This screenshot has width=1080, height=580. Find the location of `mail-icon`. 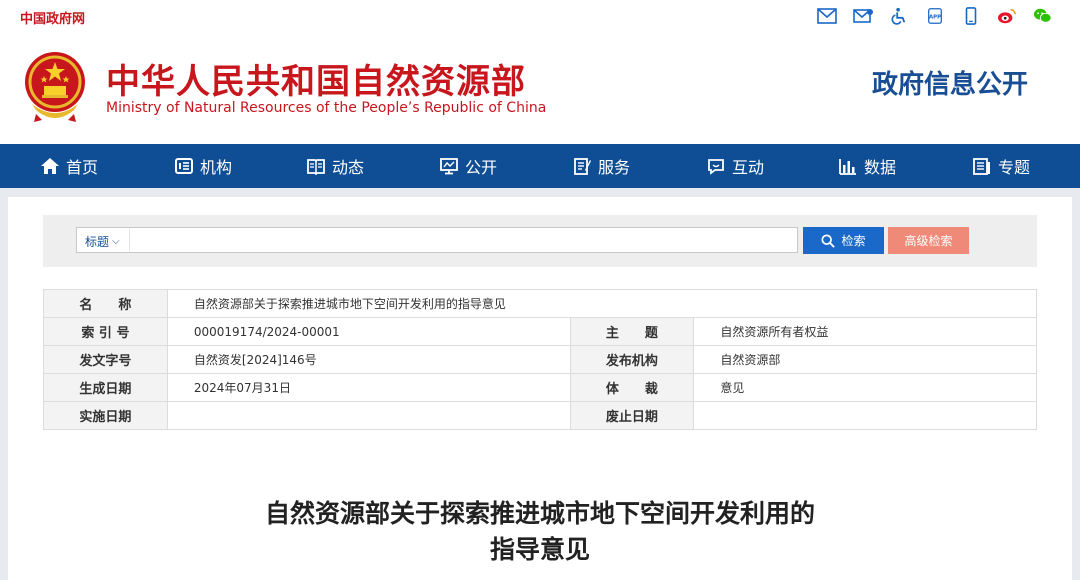

mail-icon is located at coordinates (827, 16).